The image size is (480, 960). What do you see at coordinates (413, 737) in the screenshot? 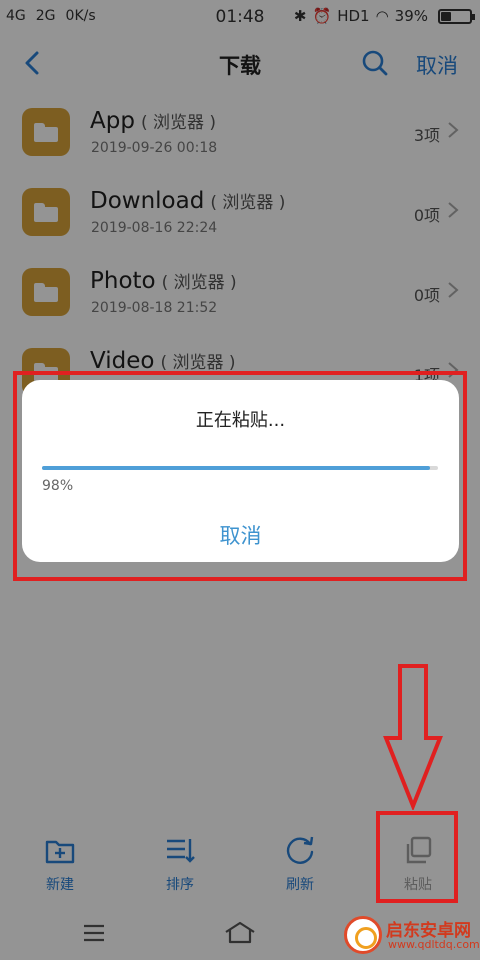
I see `down-arrow-annotation` at bounding box center [413, 737].